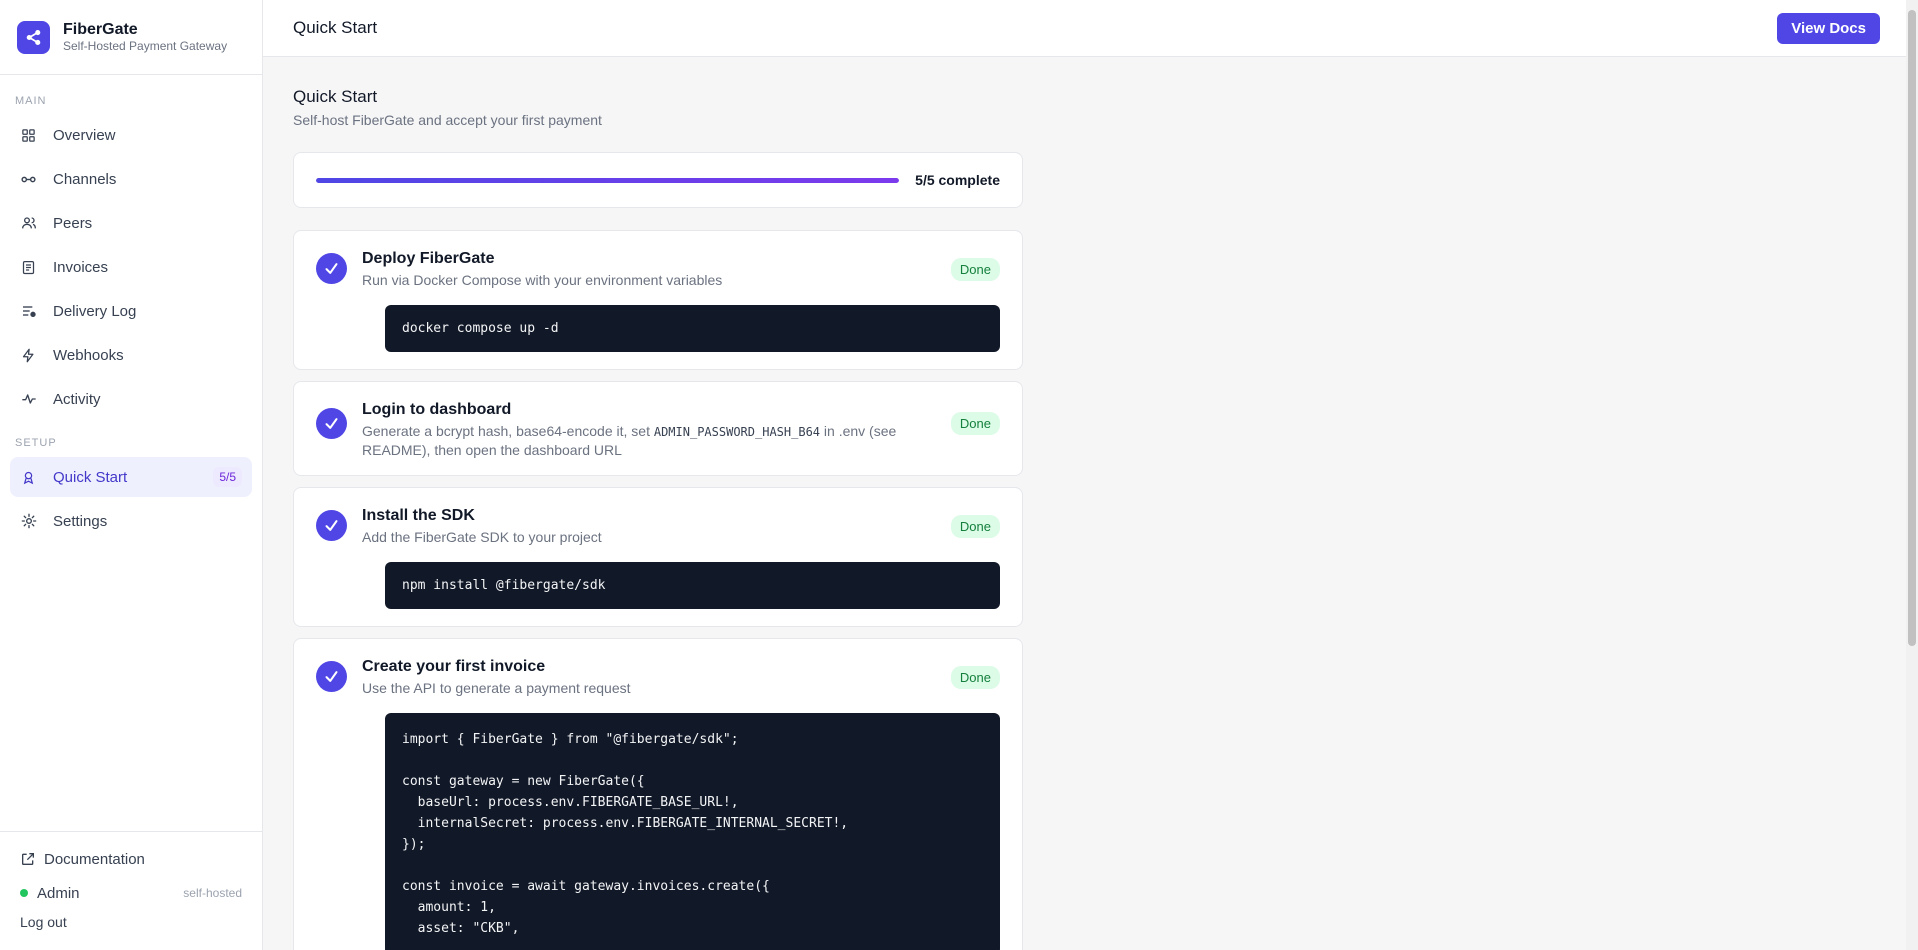  I want to click on sidebar-item-label: Peers, so click(73, 223).